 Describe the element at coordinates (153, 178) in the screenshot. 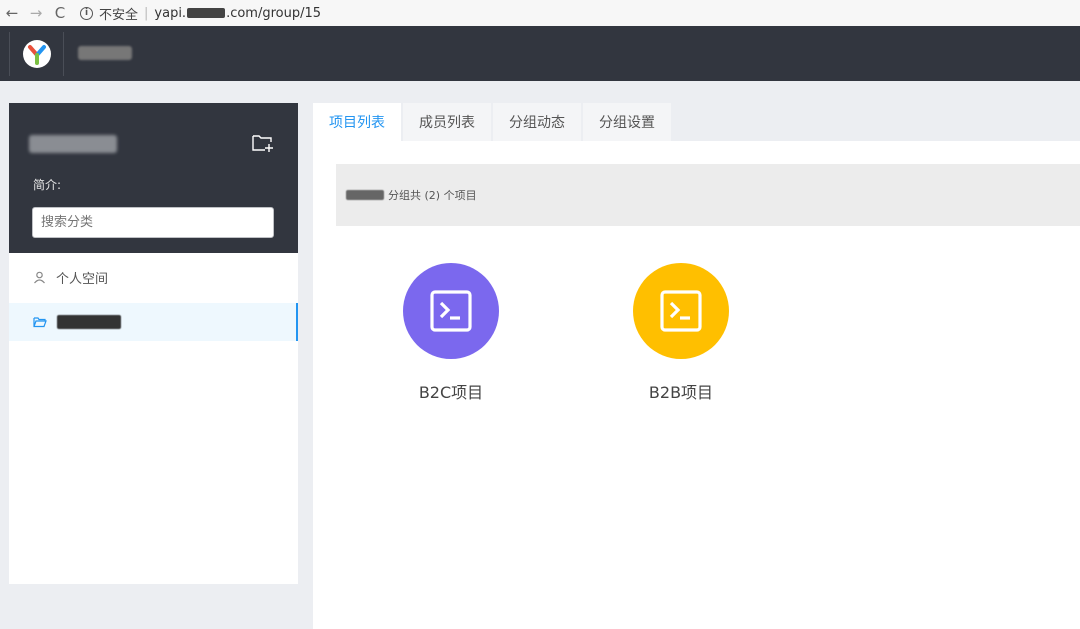

I see `group-info-header: 简介:` at that location.